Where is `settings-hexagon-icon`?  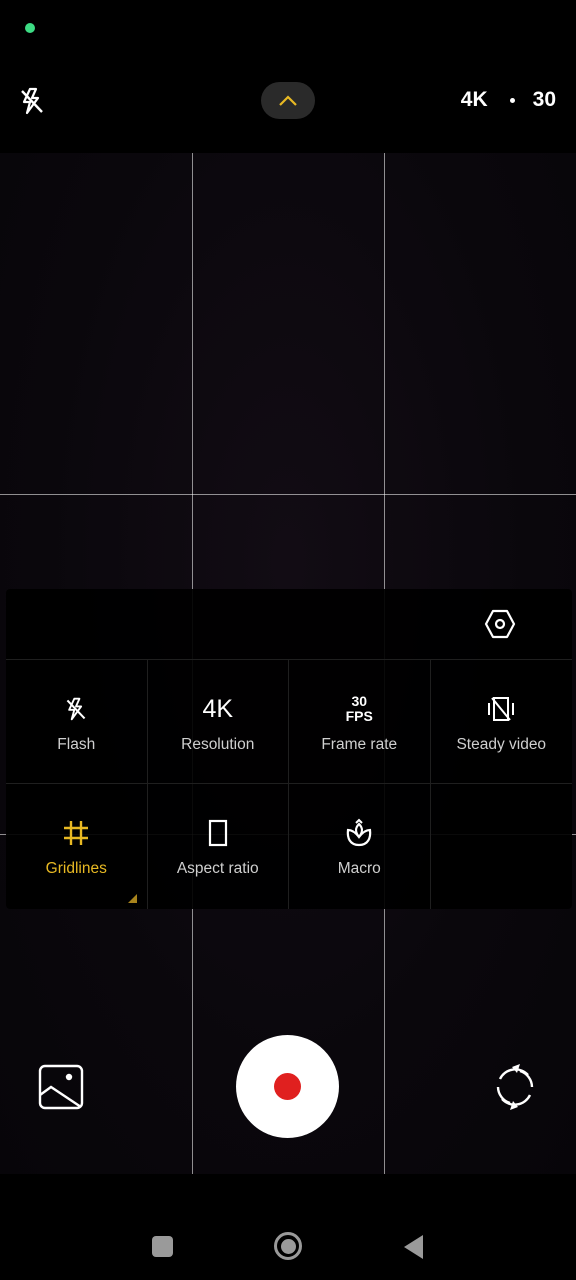
settings-hexagon-icon is located at coordinates (500, 624).